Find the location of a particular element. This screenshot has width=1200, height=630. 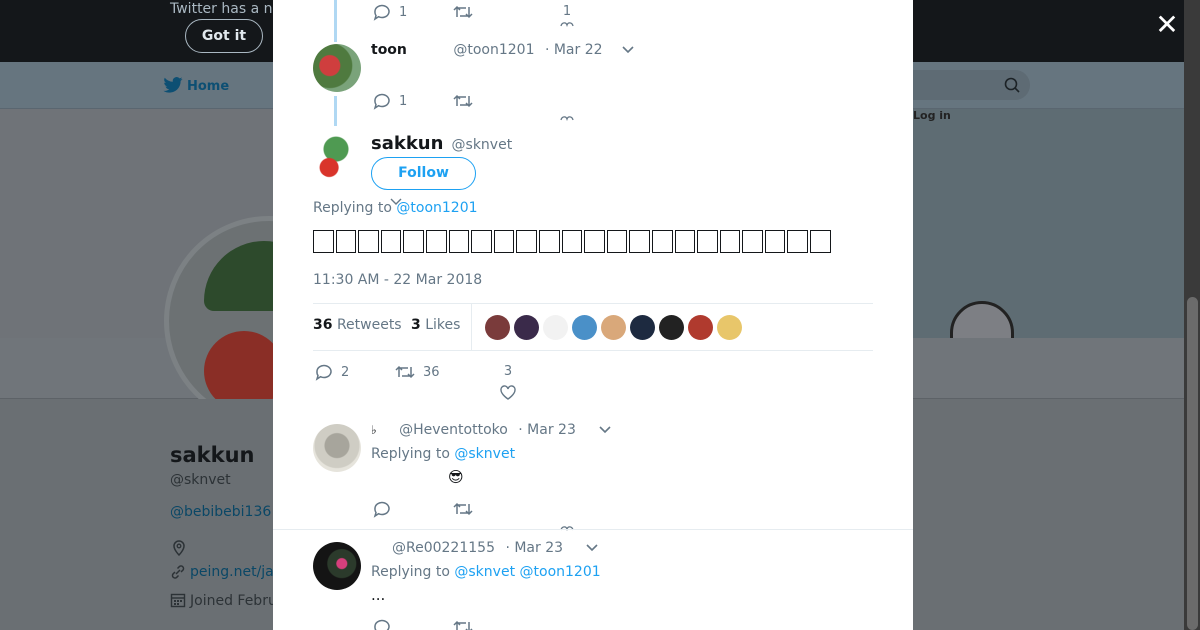

reply-action: 2 is located at coordinates (332, 372).